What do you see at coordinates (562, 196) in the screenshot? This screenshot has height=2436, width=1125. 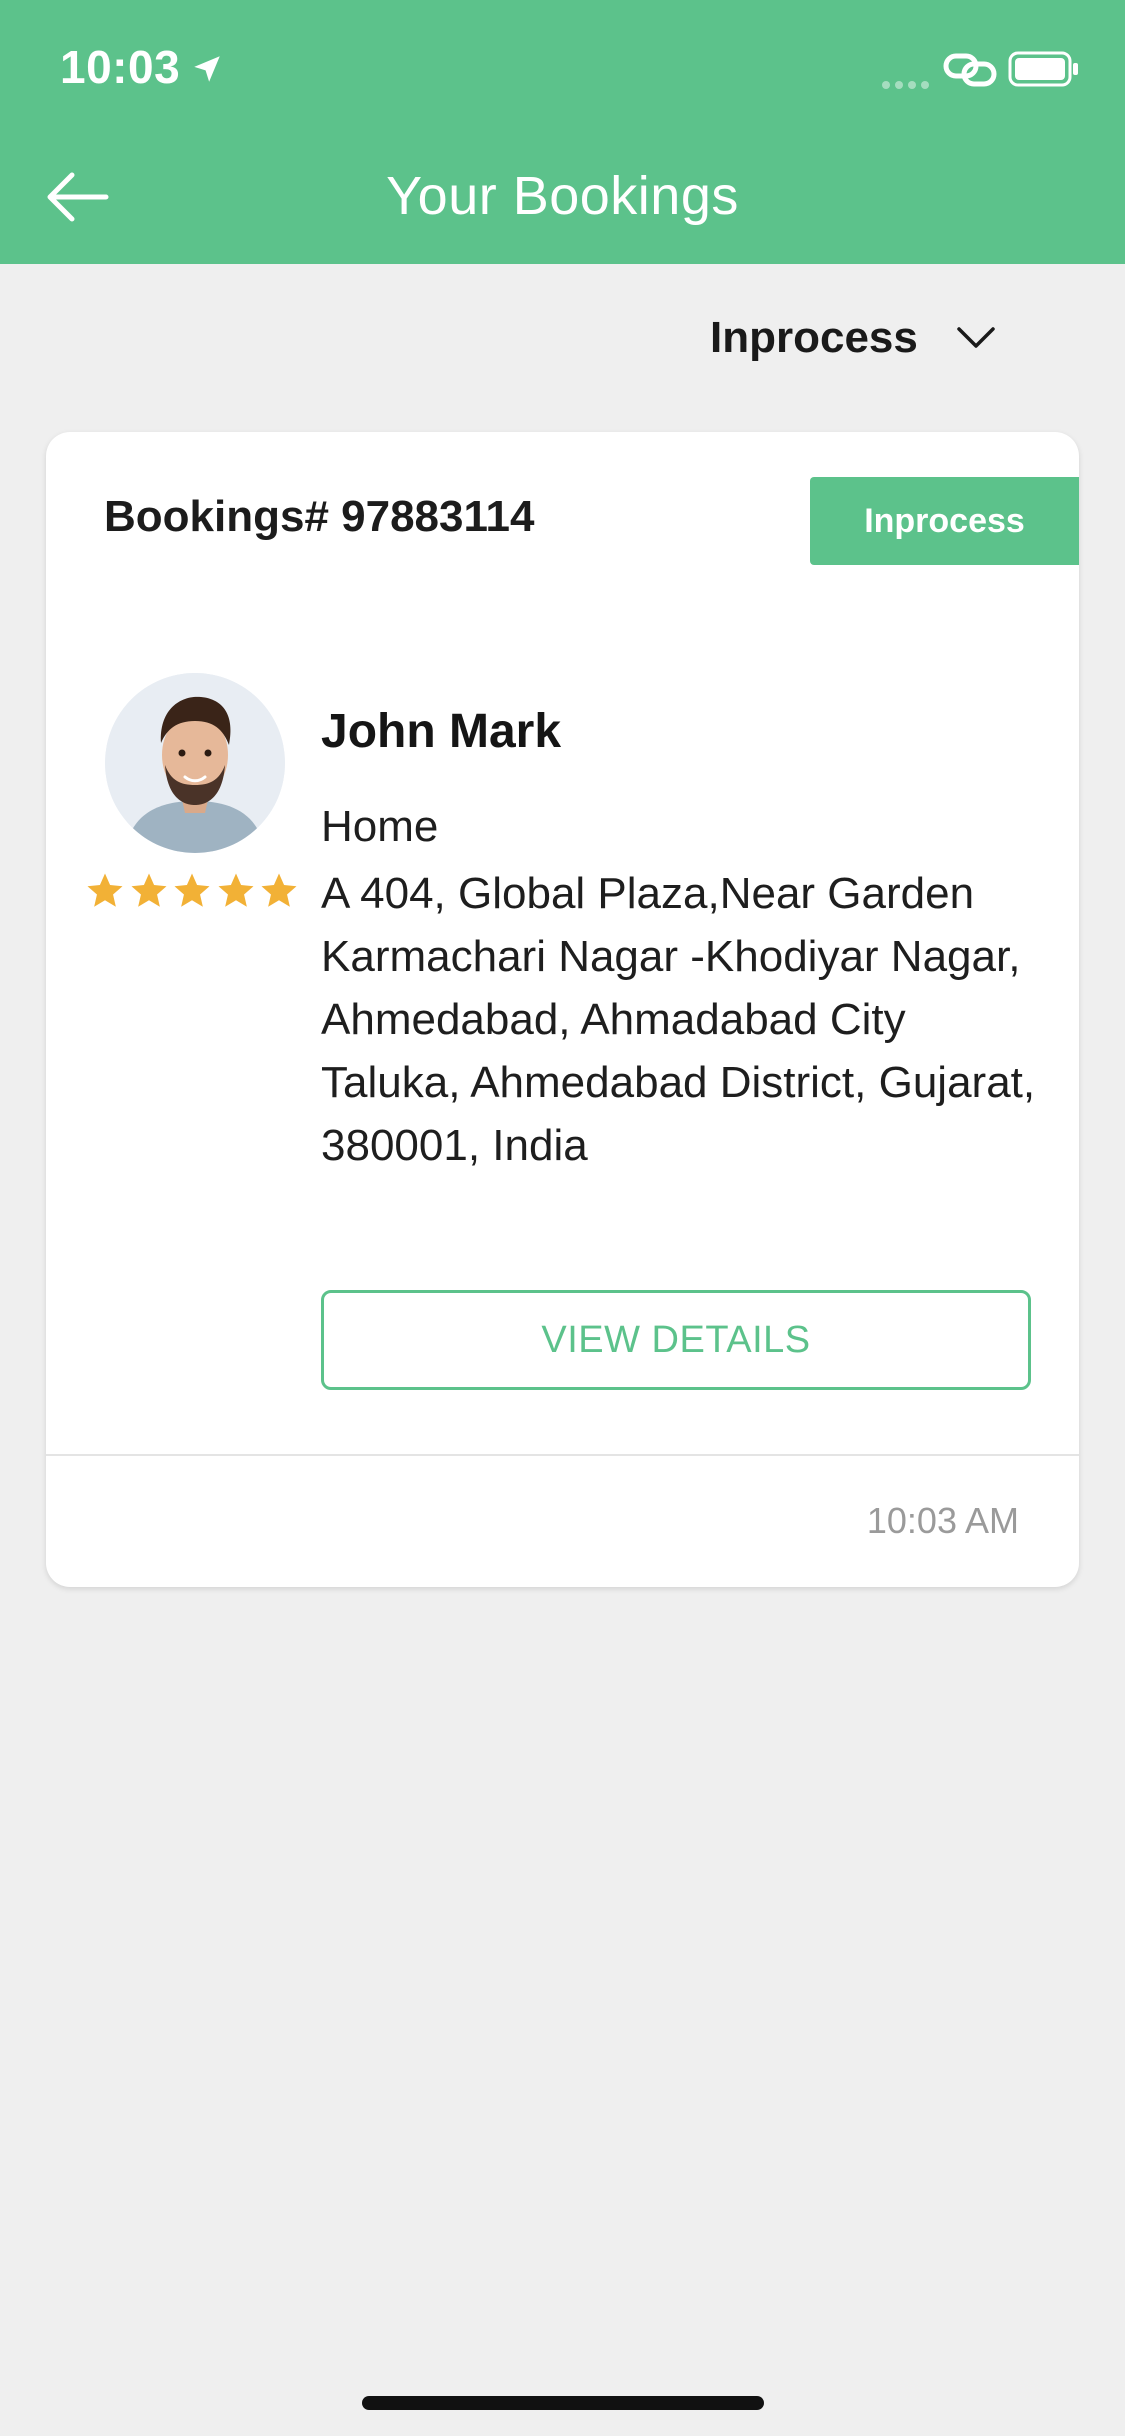 I see `page-title: Your Bookings` at bounding box center [562, 196].